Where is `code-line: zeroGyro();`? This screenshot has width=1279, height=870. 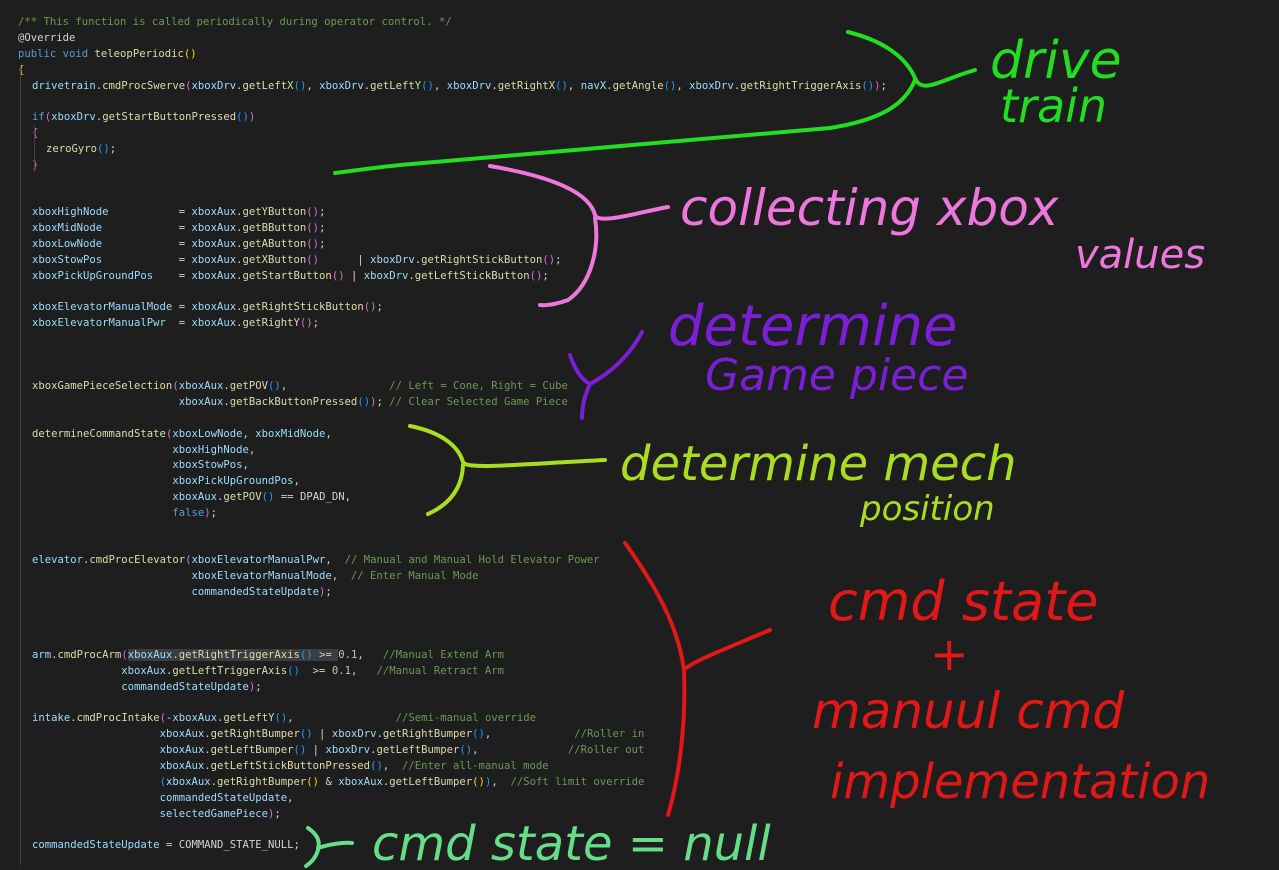 code-line: zeroGyro(); is located at coordinates (81, 150).